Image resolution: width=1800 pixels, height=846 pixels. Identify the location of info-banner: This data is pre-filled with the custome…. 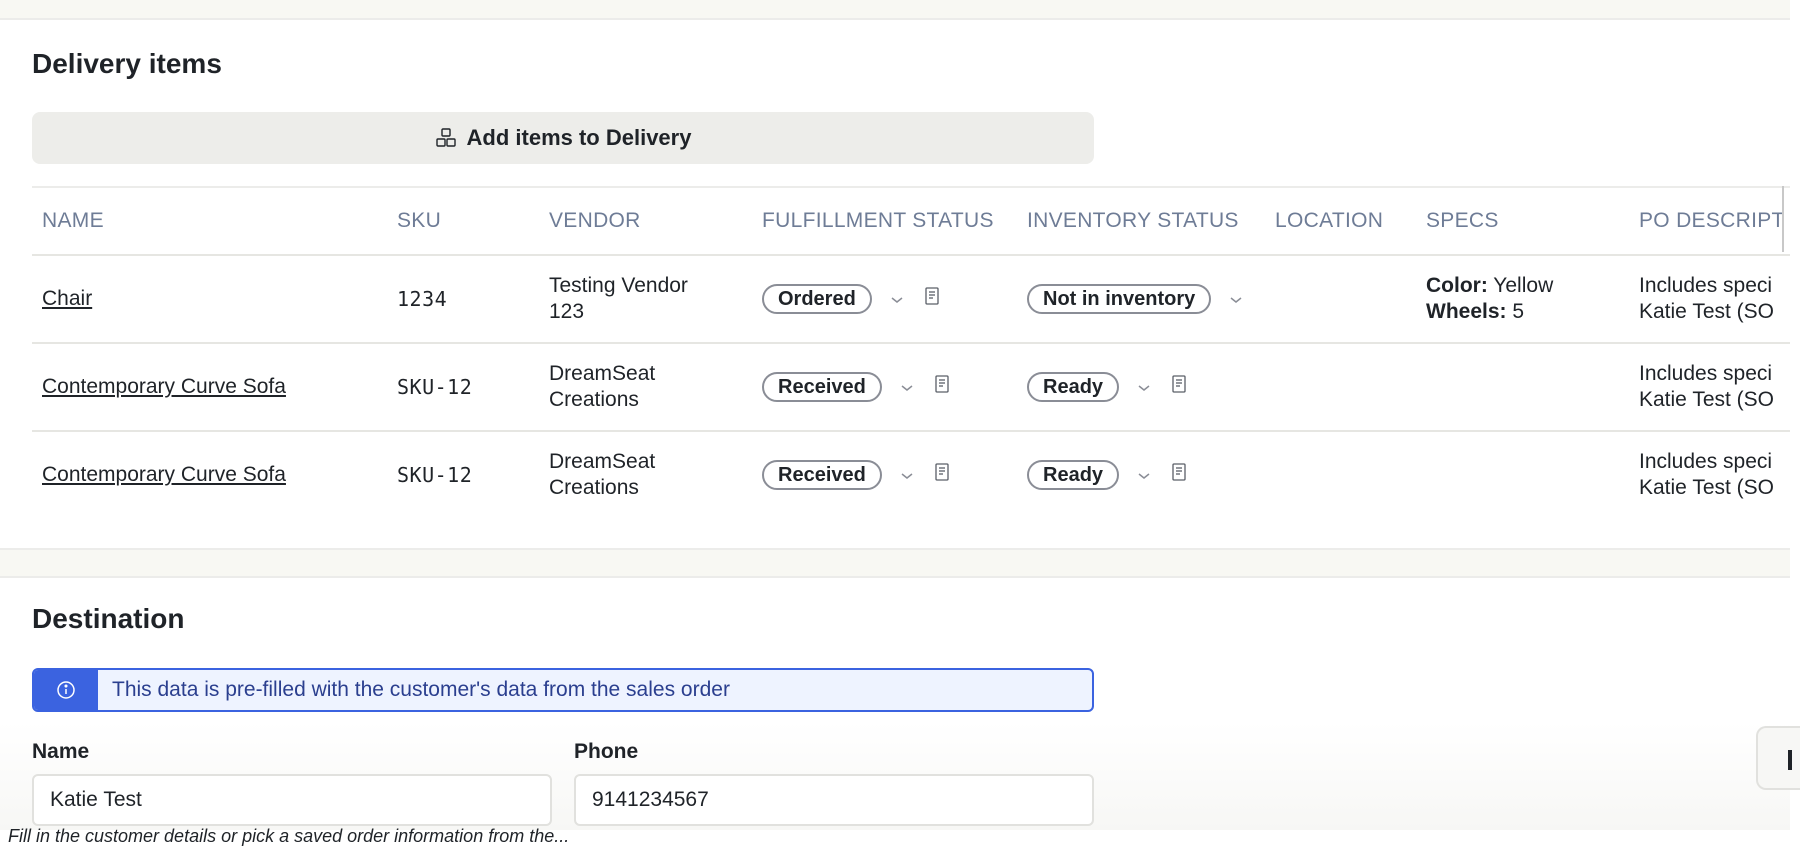
(563, 690).